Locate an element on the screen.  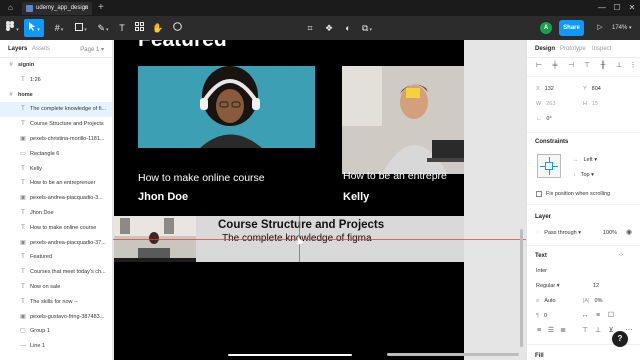
page-selector: Page 1 ▾ is located at coordinates (92, 49).